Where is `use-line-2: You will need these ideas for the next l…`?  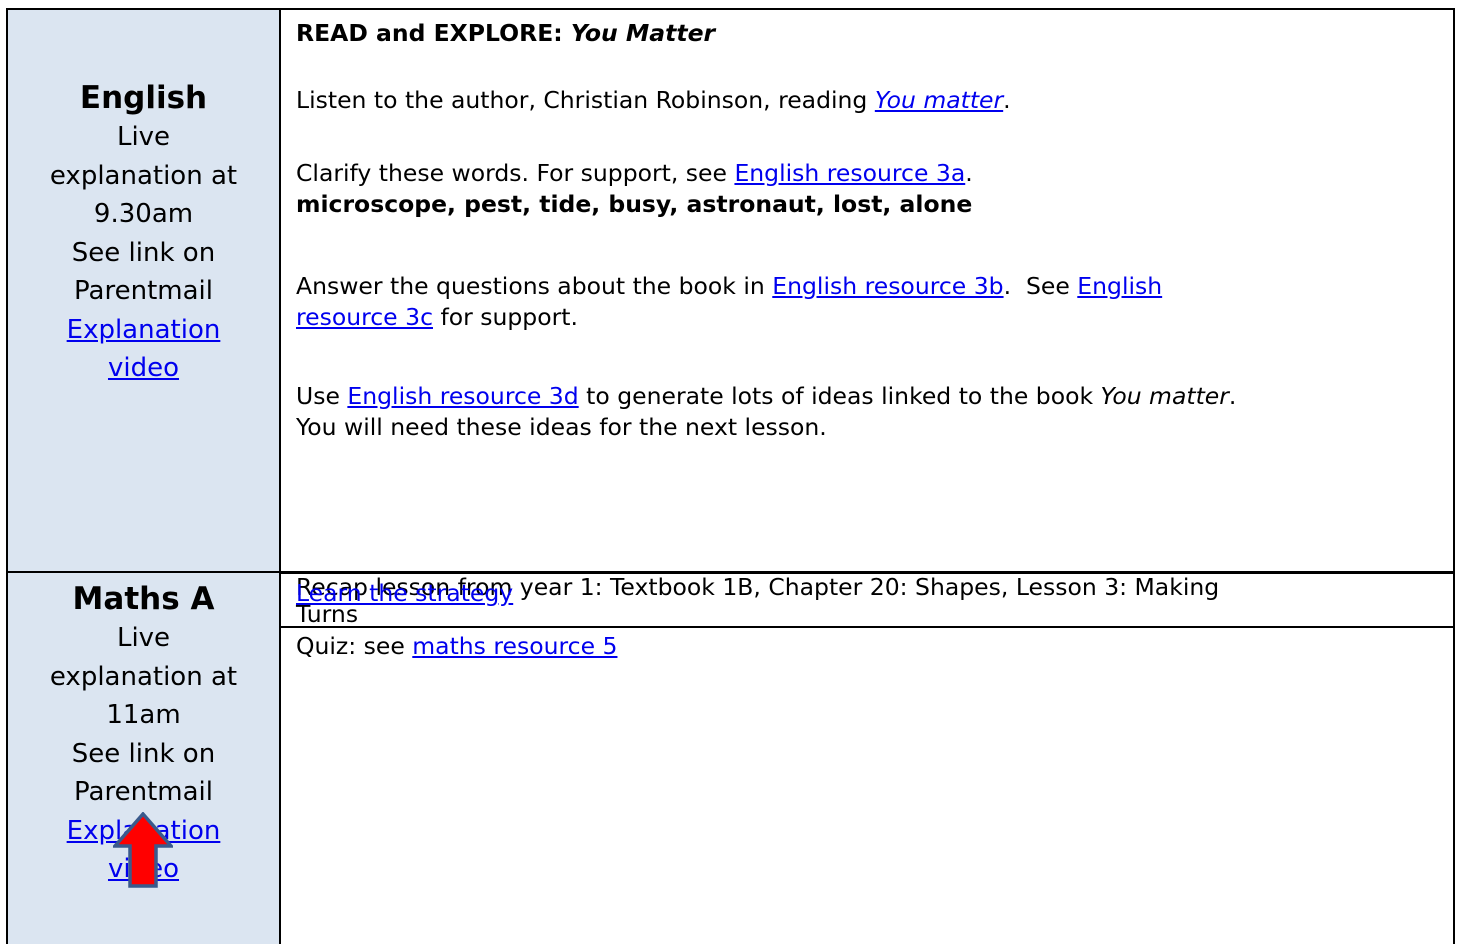
use-line-2: You will need these ideas for the next l… is located at coordinates (561, 427).